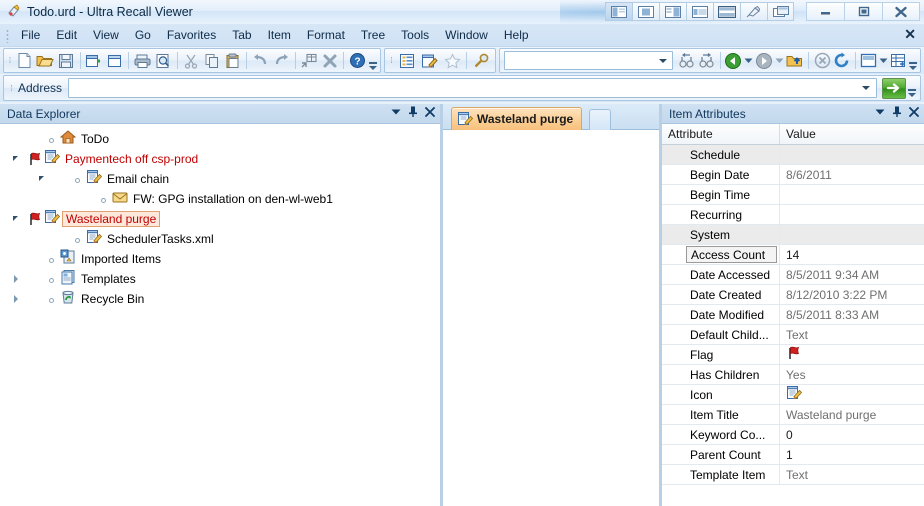  I want to click on attribute-row: Has Children Yes, so click(793, 375).